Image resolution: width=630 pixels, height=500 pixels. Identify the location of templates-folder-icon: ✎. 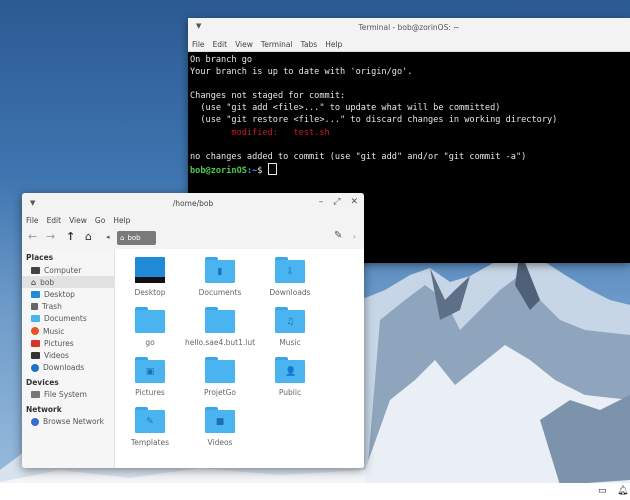
(150, 420).